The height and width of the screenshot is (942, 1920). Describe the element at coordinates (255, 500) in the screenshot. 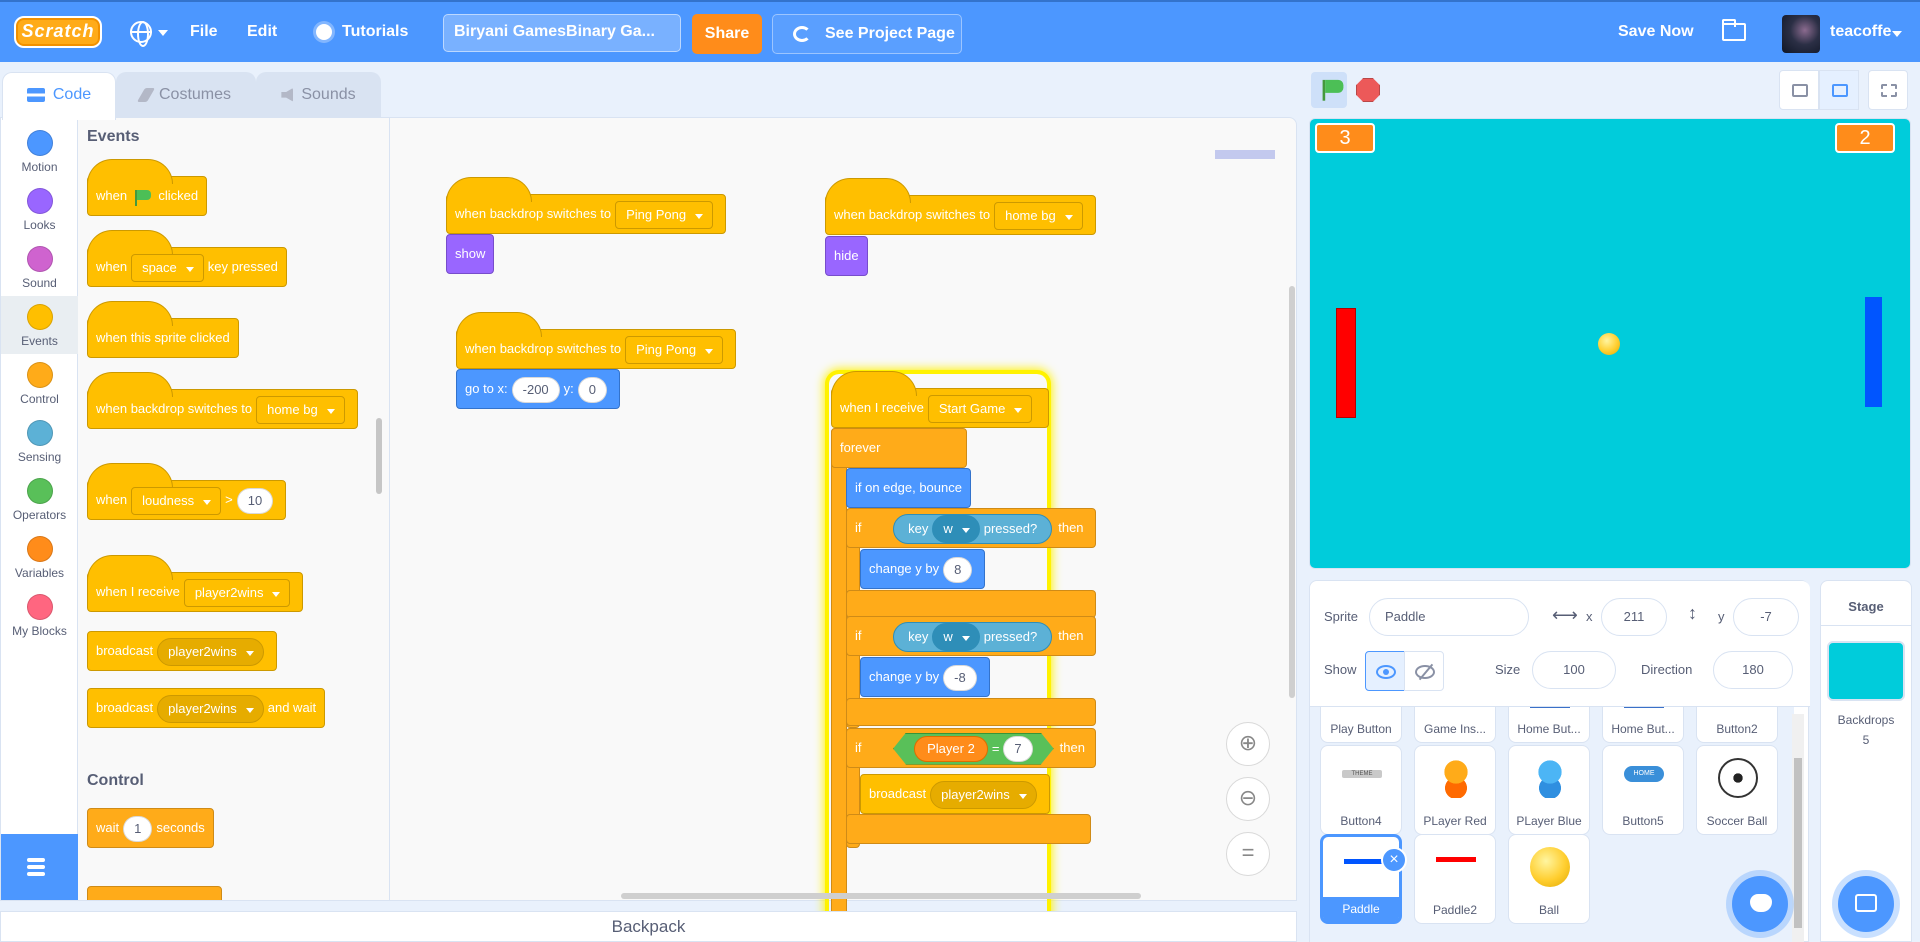

I see `loudness-value-input: 10` at that location.